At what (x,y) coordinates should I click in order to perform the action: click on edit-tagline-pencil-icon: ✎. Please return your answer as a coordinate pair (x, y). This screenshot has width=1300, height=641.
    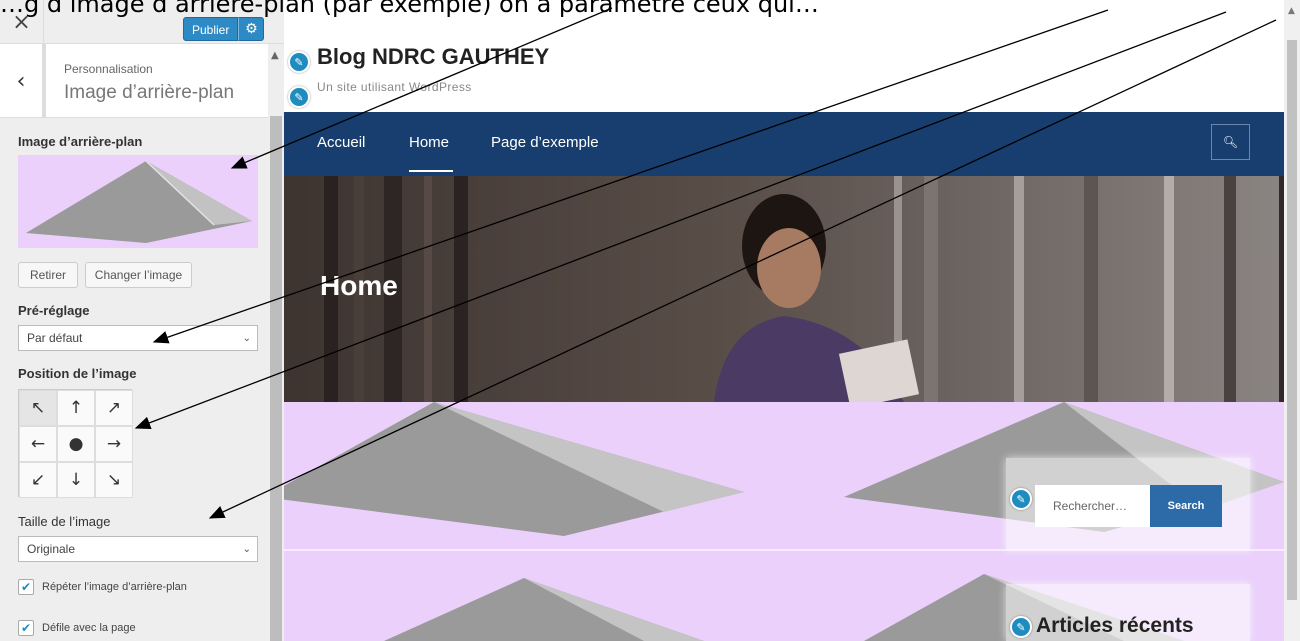
    Looking at the image, I should click on (299, 97).